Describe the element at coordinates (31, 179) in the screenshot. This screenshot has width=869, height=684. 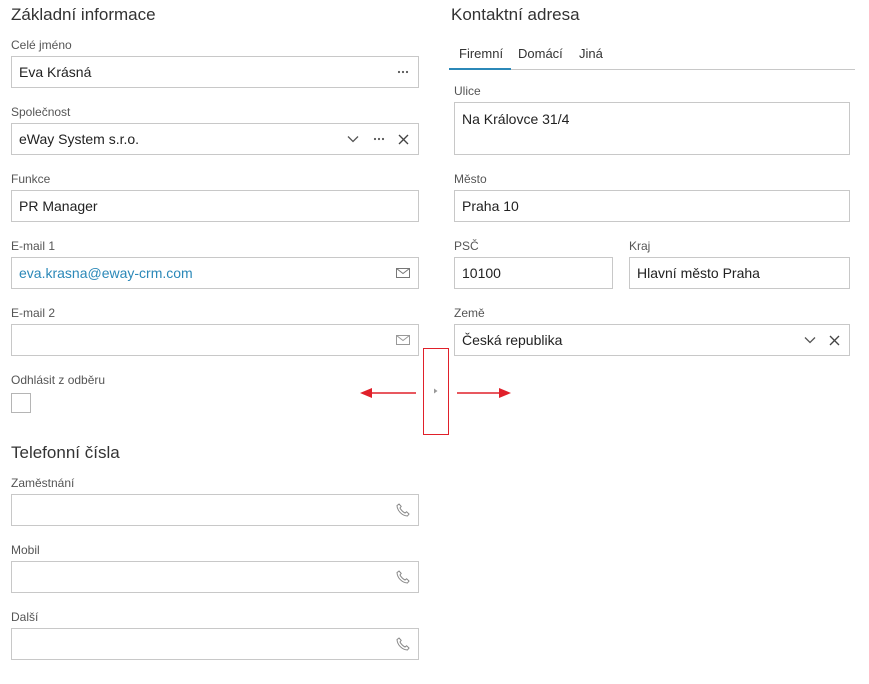
I see `function-label: Funkce` at that location.